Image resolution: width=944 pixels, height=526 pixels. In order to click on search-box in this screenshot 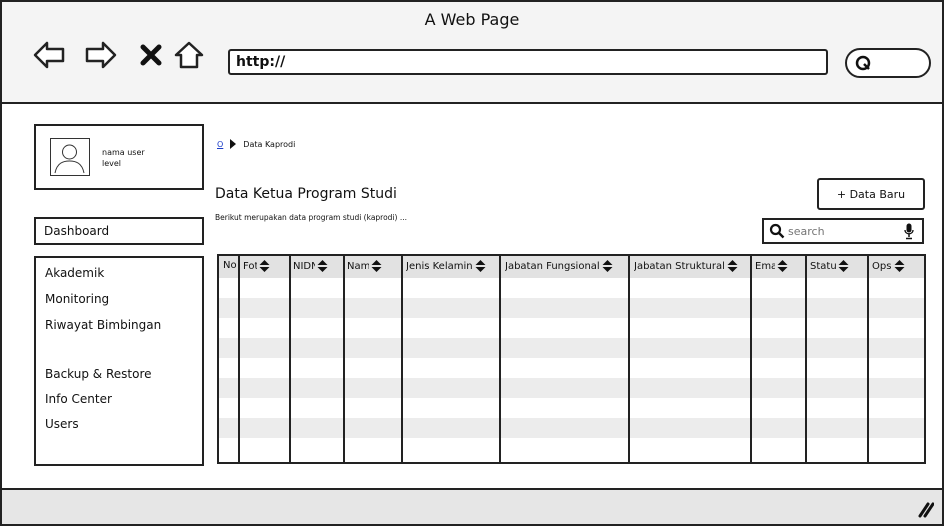, I will do `click(843, 231)`.